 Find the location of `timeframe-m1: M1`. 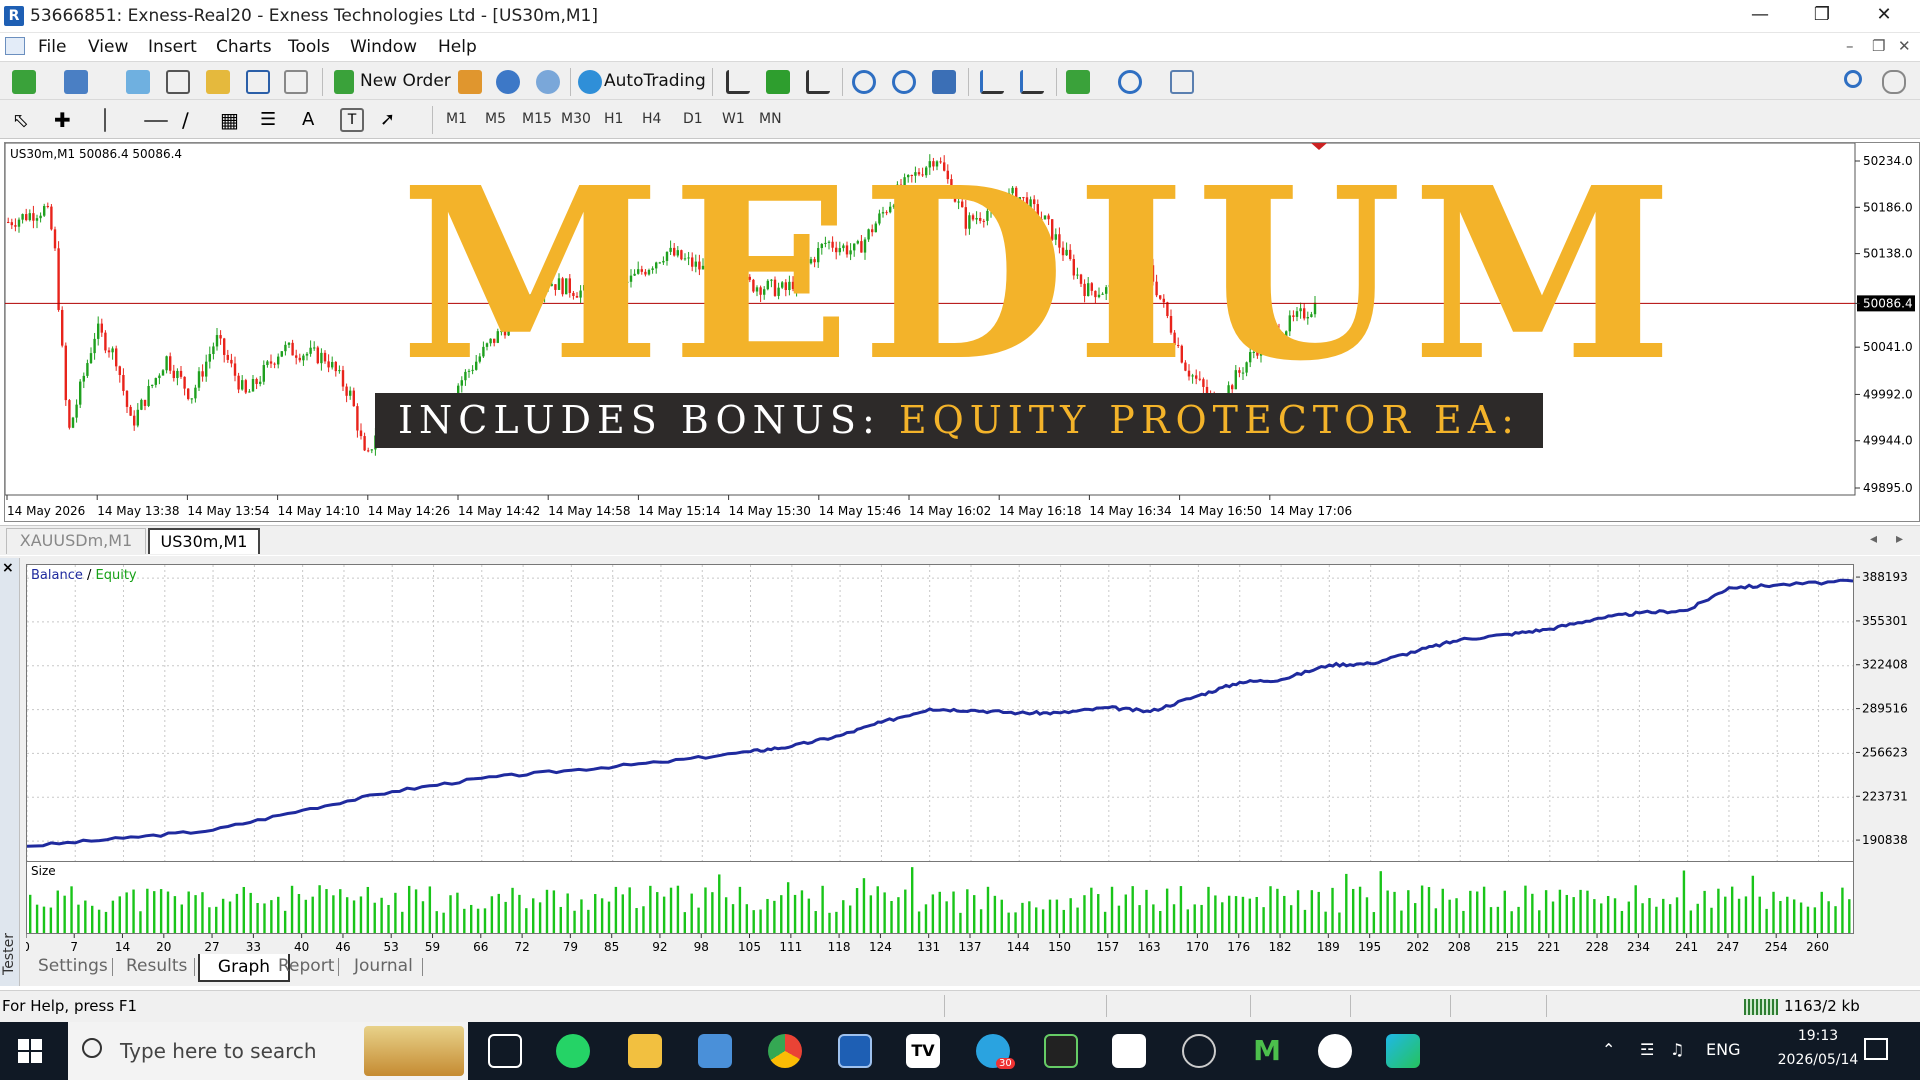

timeframe-m1: M1 is located at coordinates (456, 119).